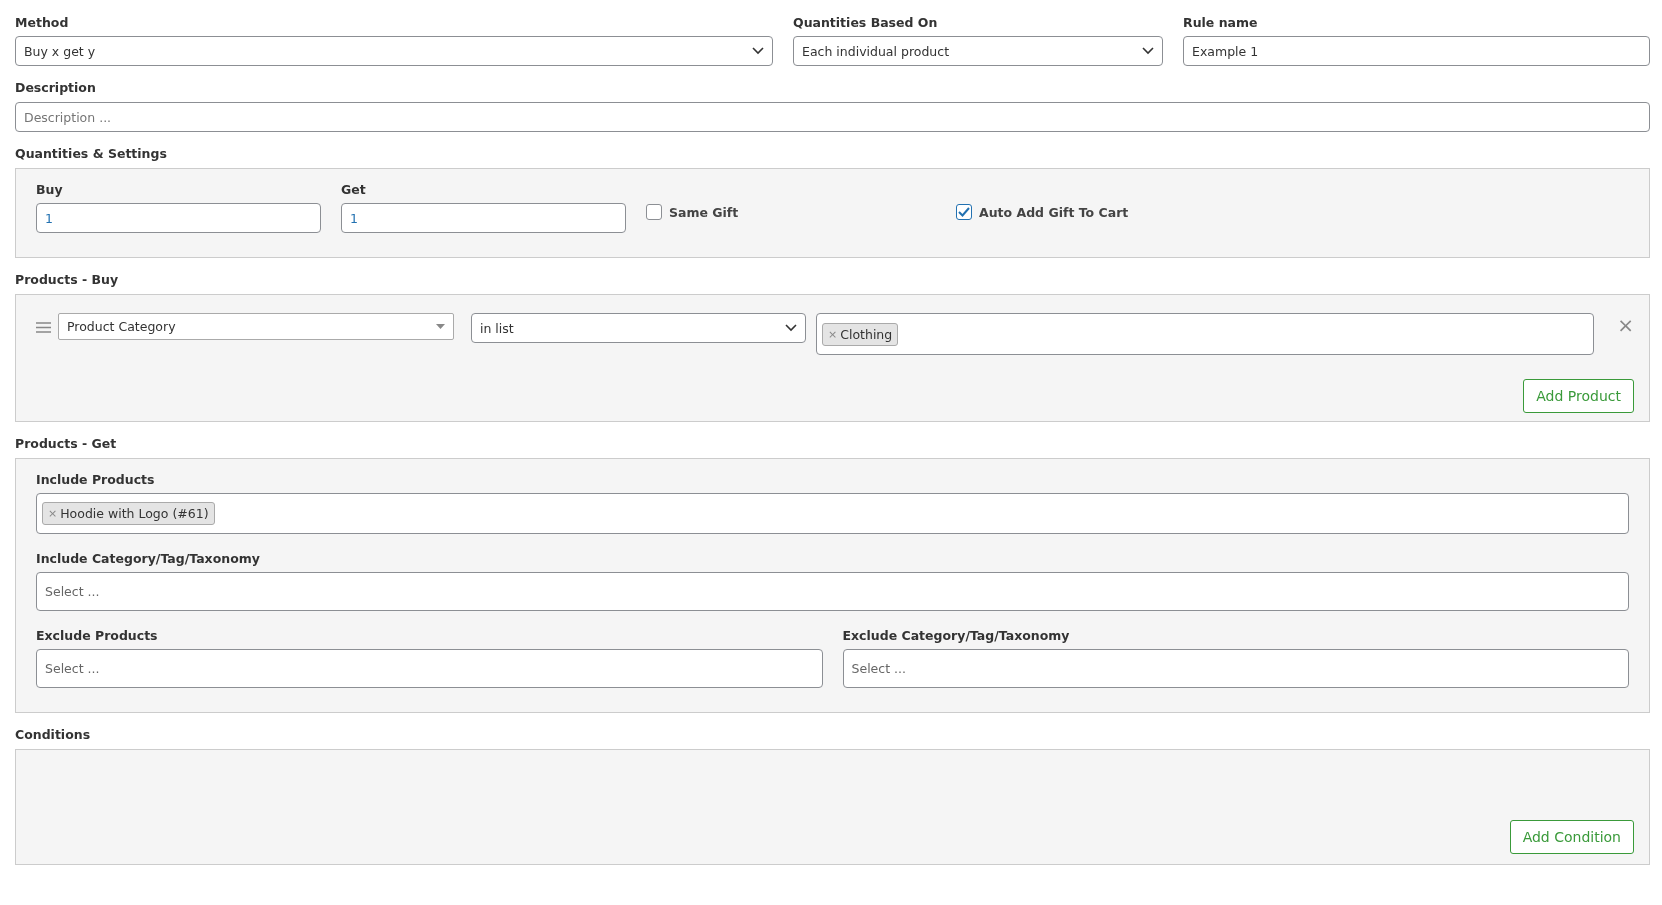 Image resolution: width=1662 pixels, height=905 pixels. Describe the element at coordinates (354, 189) in the screenshot. I see `field-label: Get` at that location.